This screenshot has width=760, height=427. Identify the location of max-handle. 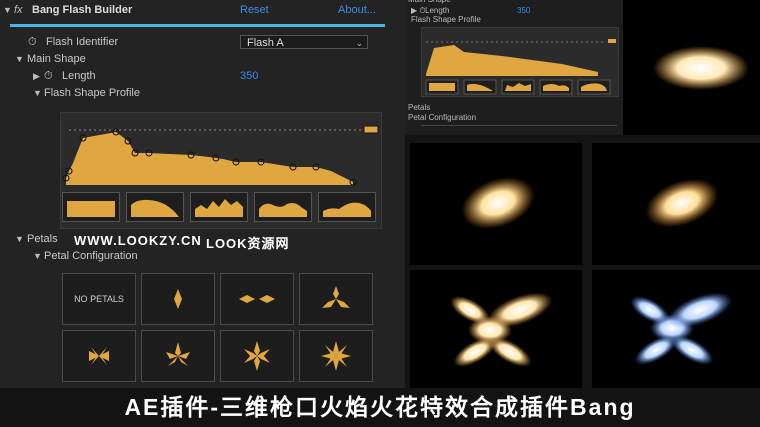
(371, 129).